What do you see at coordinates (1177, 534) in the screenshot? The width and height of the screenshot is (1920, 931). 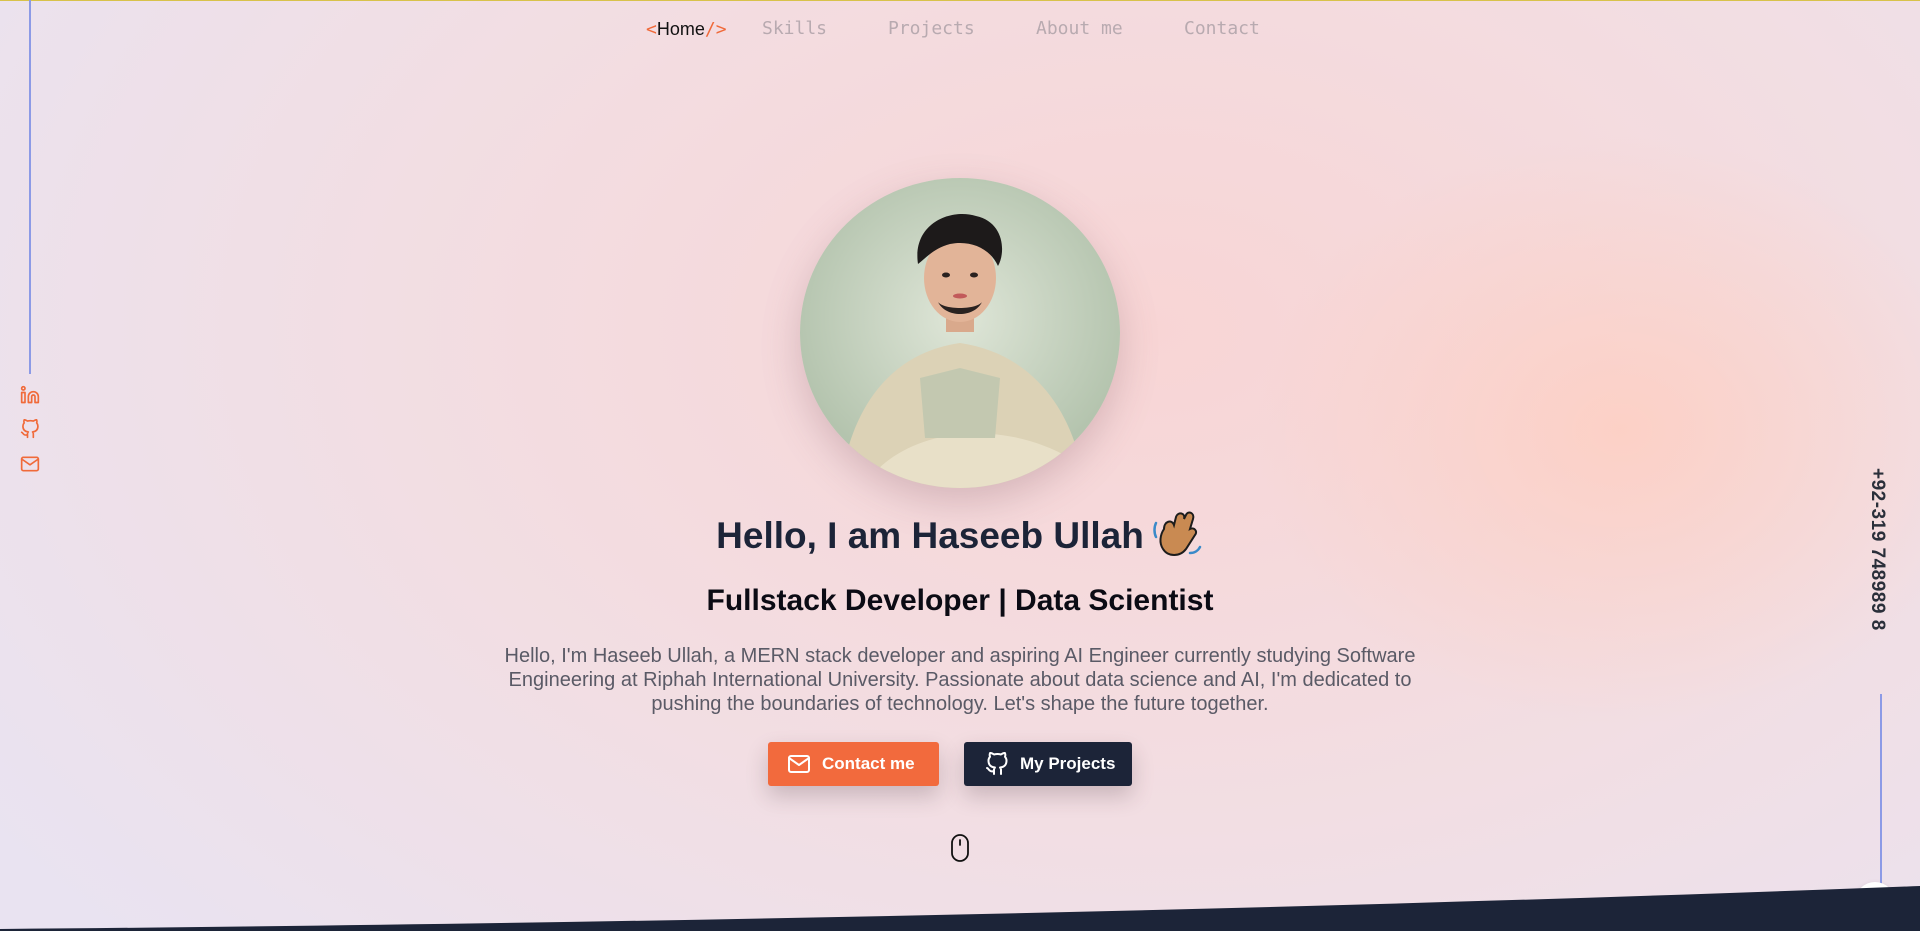 I see `waving-hand-icon` at bounding box center [1177, 534].